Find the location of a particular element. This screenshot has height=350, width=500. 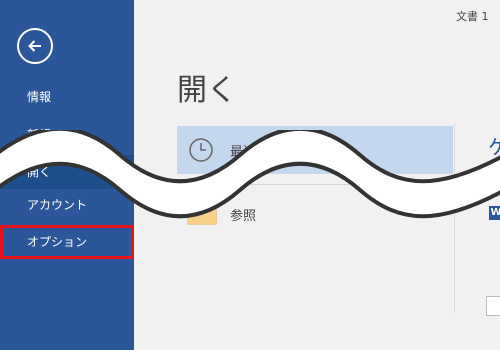

nav-item-options: オプション is located at coordinates (67, 242).